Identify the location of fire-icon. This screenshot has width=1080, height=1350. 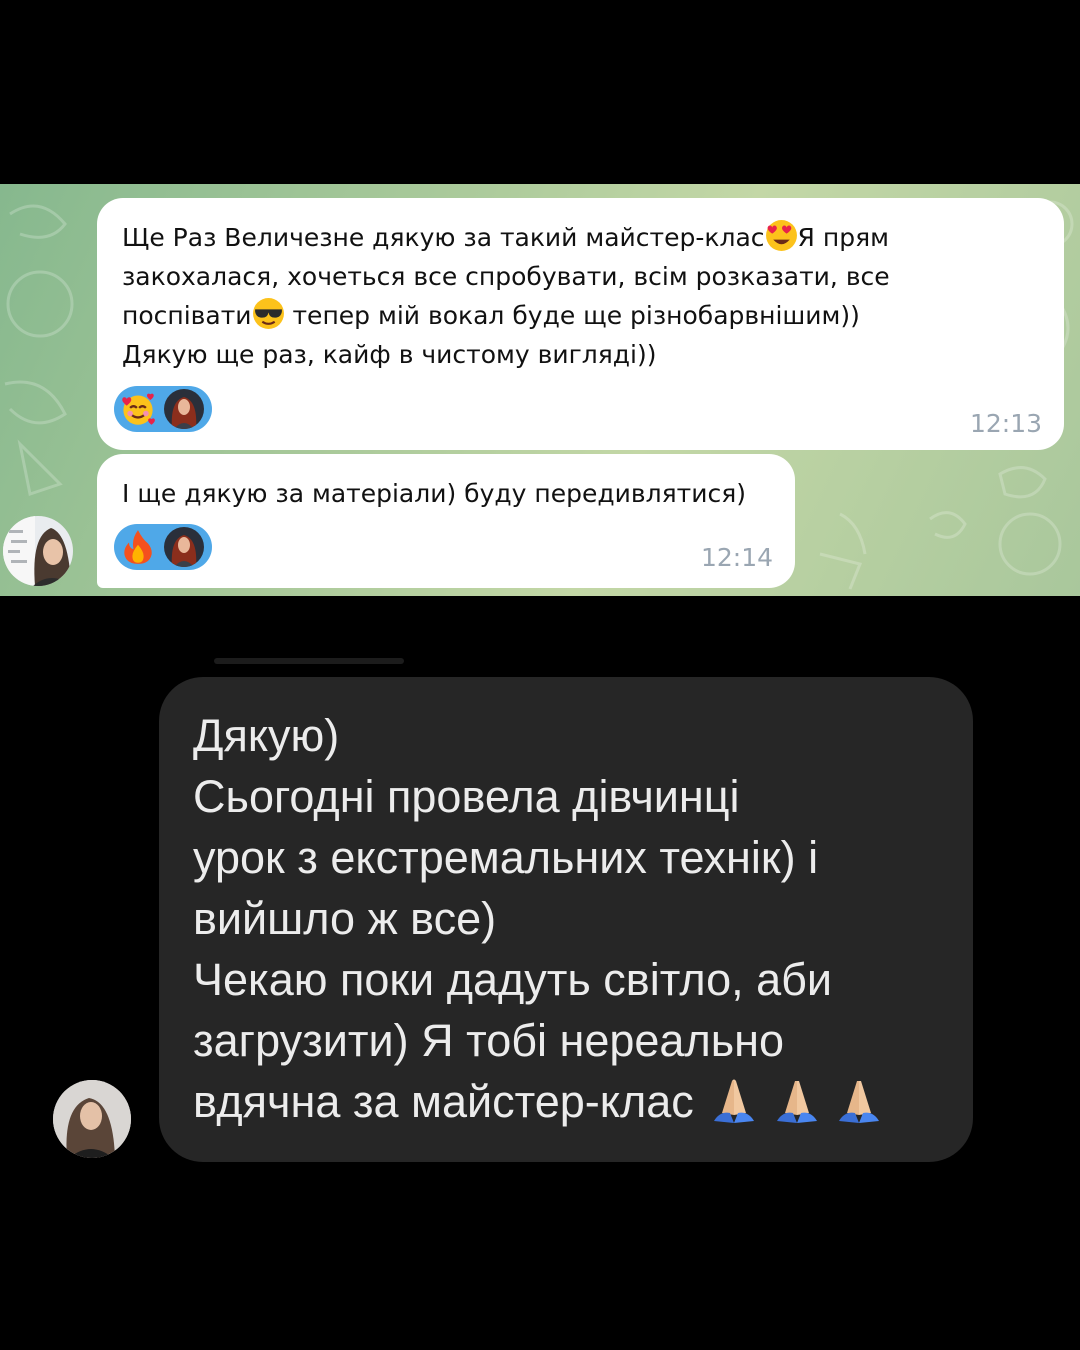
(138, 547).